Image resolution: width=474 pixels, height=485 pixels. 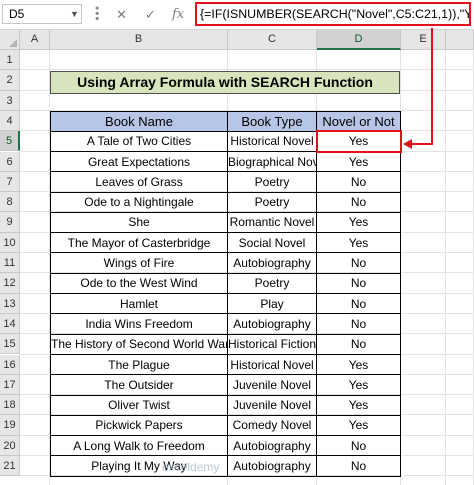 What do you see at coordinates (10, 405) in the screenshot?
I see `row-header-18: 18` at bounding box center [10, 405].